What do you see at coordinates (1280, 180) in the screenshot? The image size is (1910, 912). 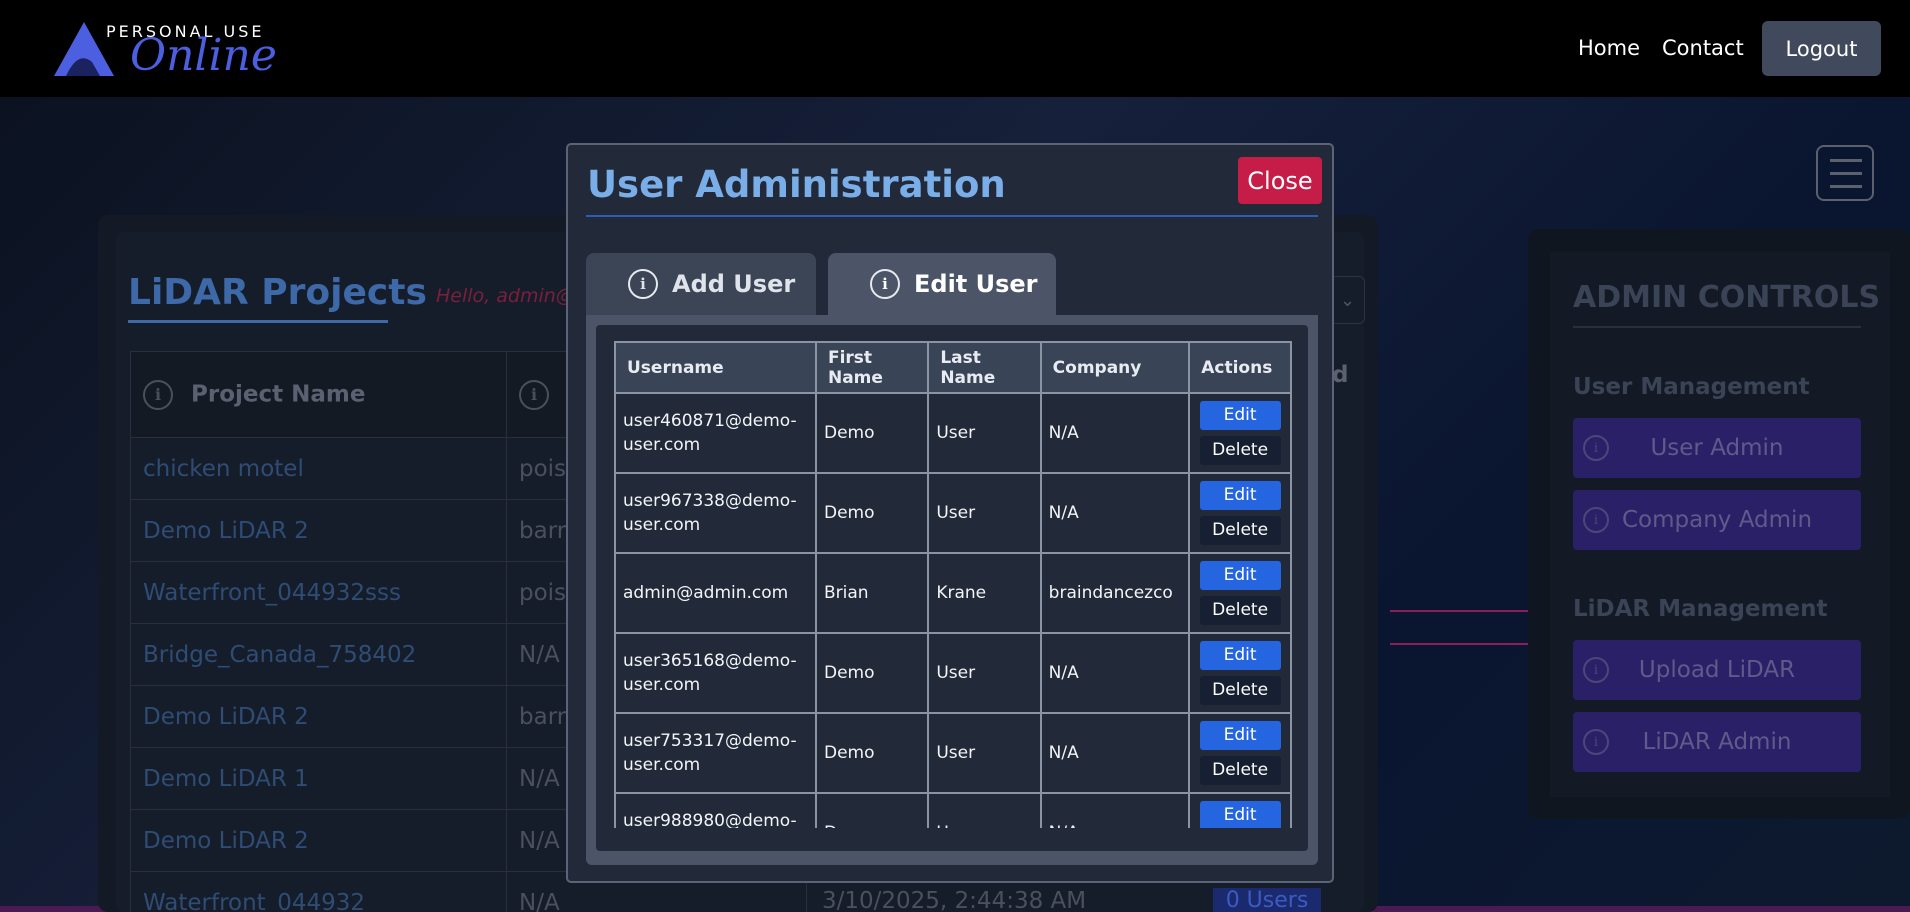 I see `close-button: Close` at bounding box center [1280, 180].